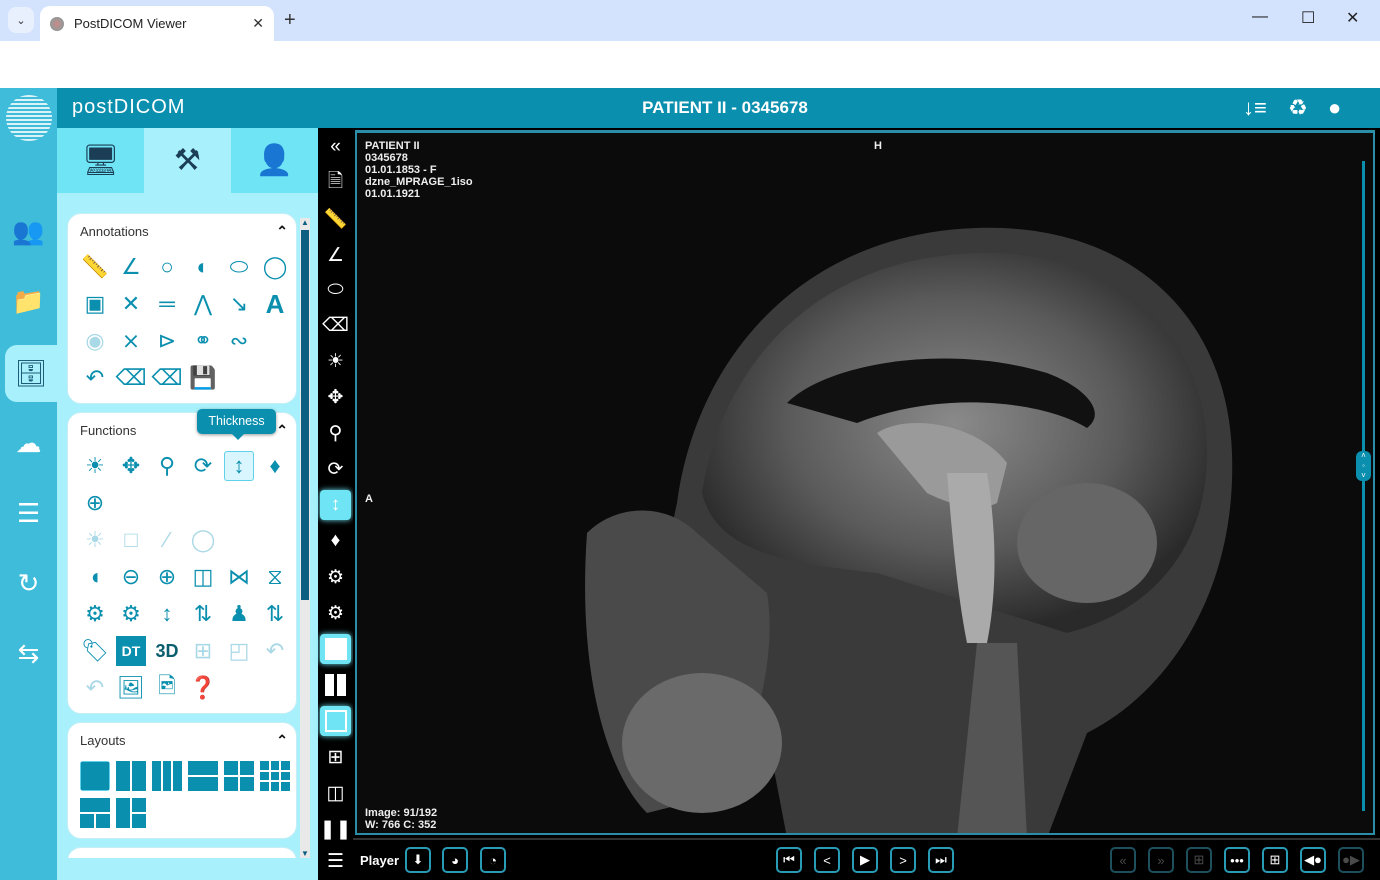 The width and height of the screenshot is (1380, 880). I want to click on layout-1x1, so click(95, 776).